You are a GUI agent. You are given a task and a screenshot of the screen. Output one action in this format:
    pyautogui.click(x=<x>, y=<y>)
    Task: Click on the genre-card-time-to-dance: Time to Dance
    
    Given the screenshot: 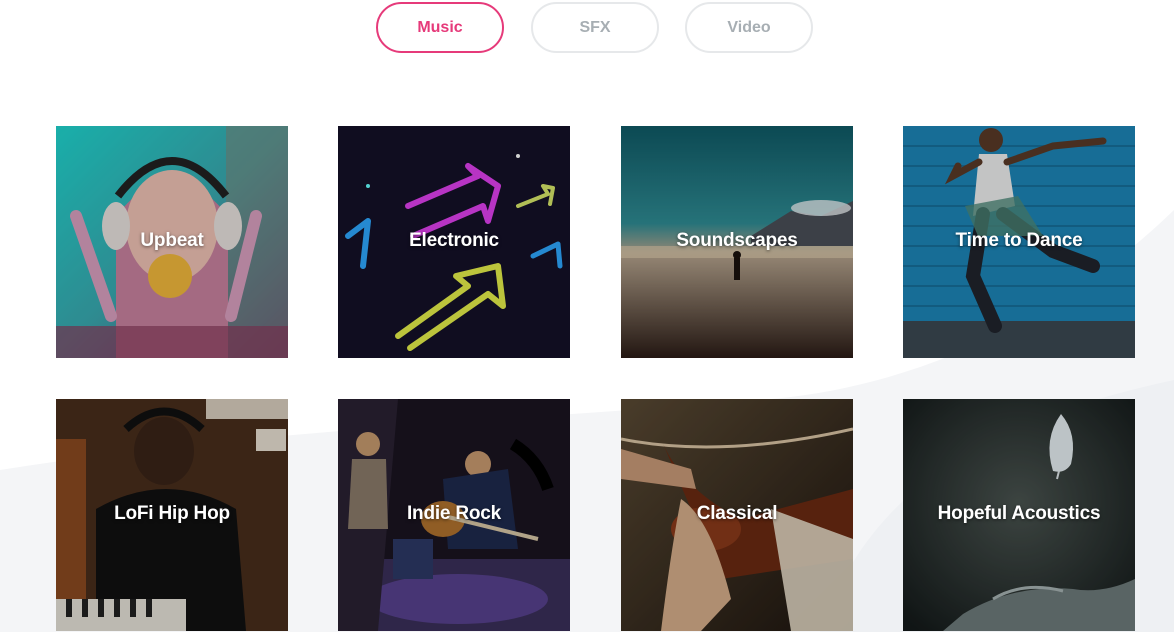 What is the action you would take?
    pyautogui.click(x=1019, y=242)
    